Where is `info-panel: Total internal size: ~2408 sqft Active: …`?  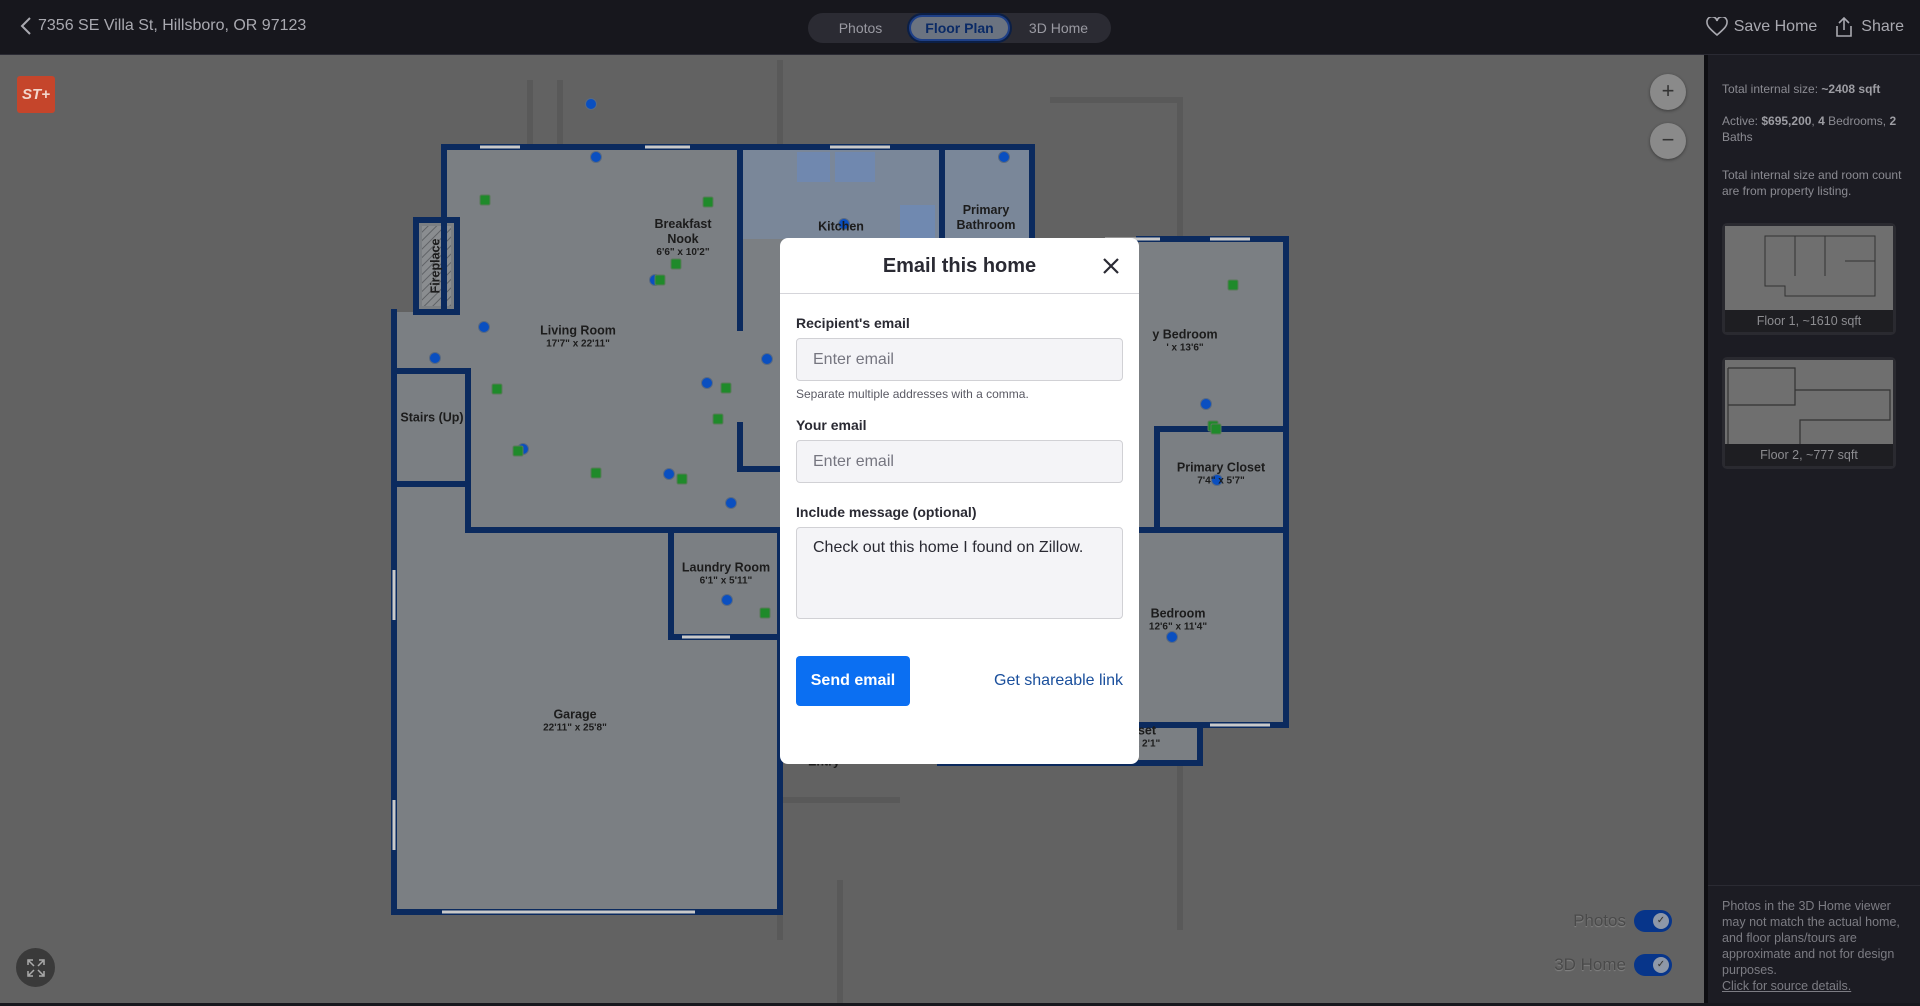
info-panel: Total internal size: ~2408 sqft Active: … is located at coordinates (1812, 529).